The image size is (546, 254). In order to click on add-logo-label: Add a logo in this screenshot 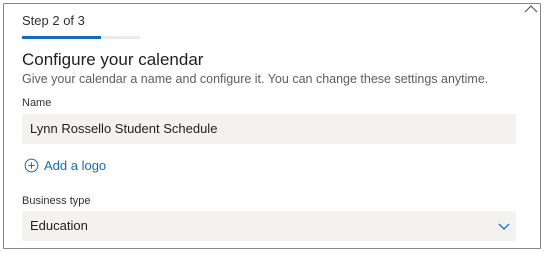, I will do `click(75, 165)`.